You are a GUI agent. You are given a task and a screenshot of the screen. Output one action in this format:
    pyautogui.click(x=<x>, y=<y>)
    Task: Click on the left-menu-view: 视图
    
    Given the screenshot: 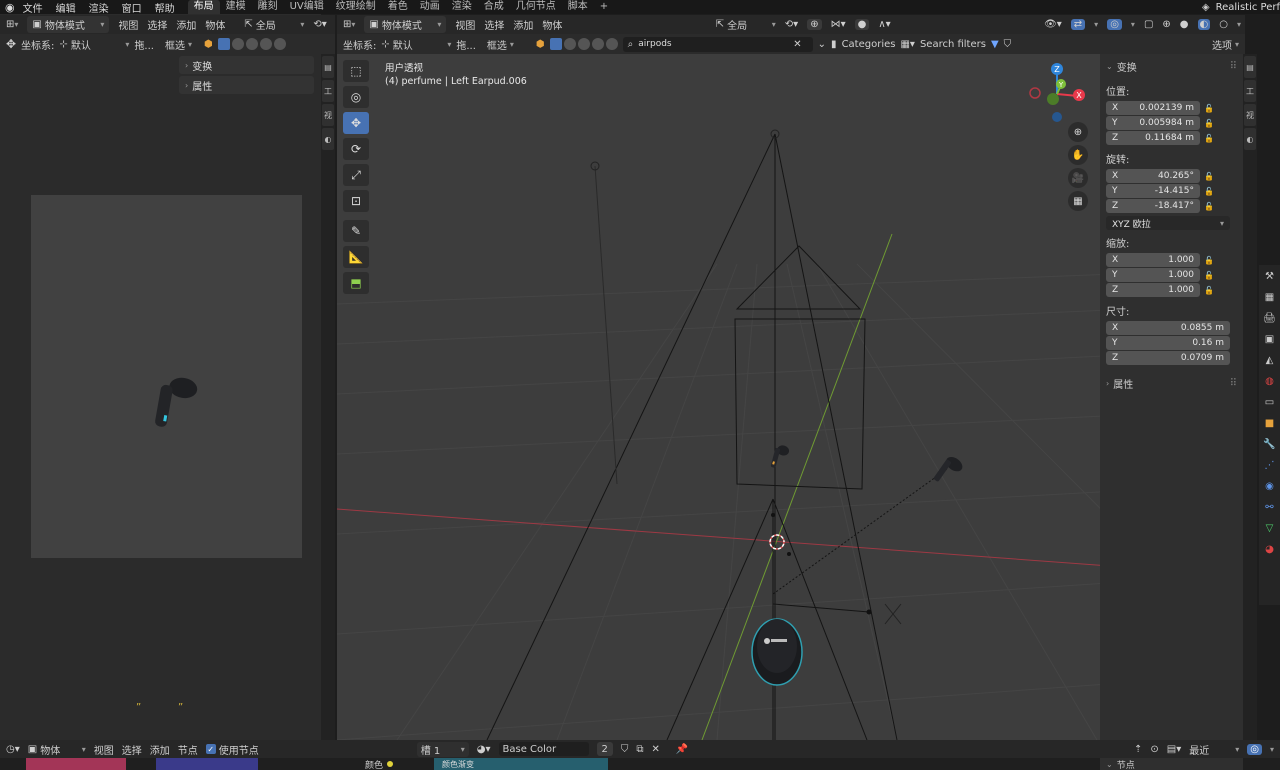 What is the action you would take?
    pyautogui.click(x=128, y=24)
    